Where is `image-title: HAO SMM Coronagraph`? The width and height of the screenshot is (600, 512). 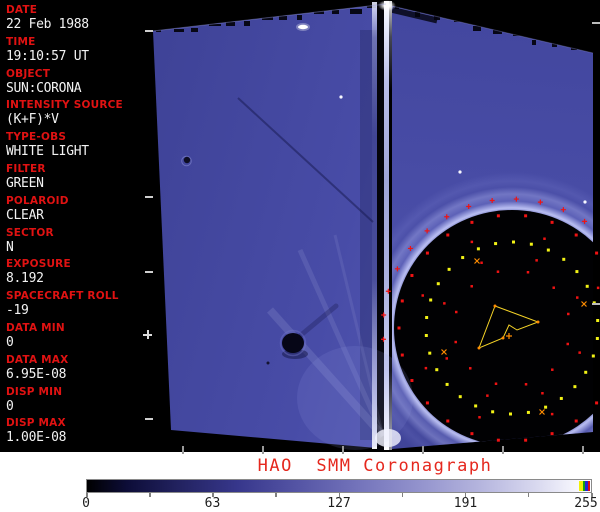
image-title: HAO SMM Coronagraph is located at coordinates (375, 466).